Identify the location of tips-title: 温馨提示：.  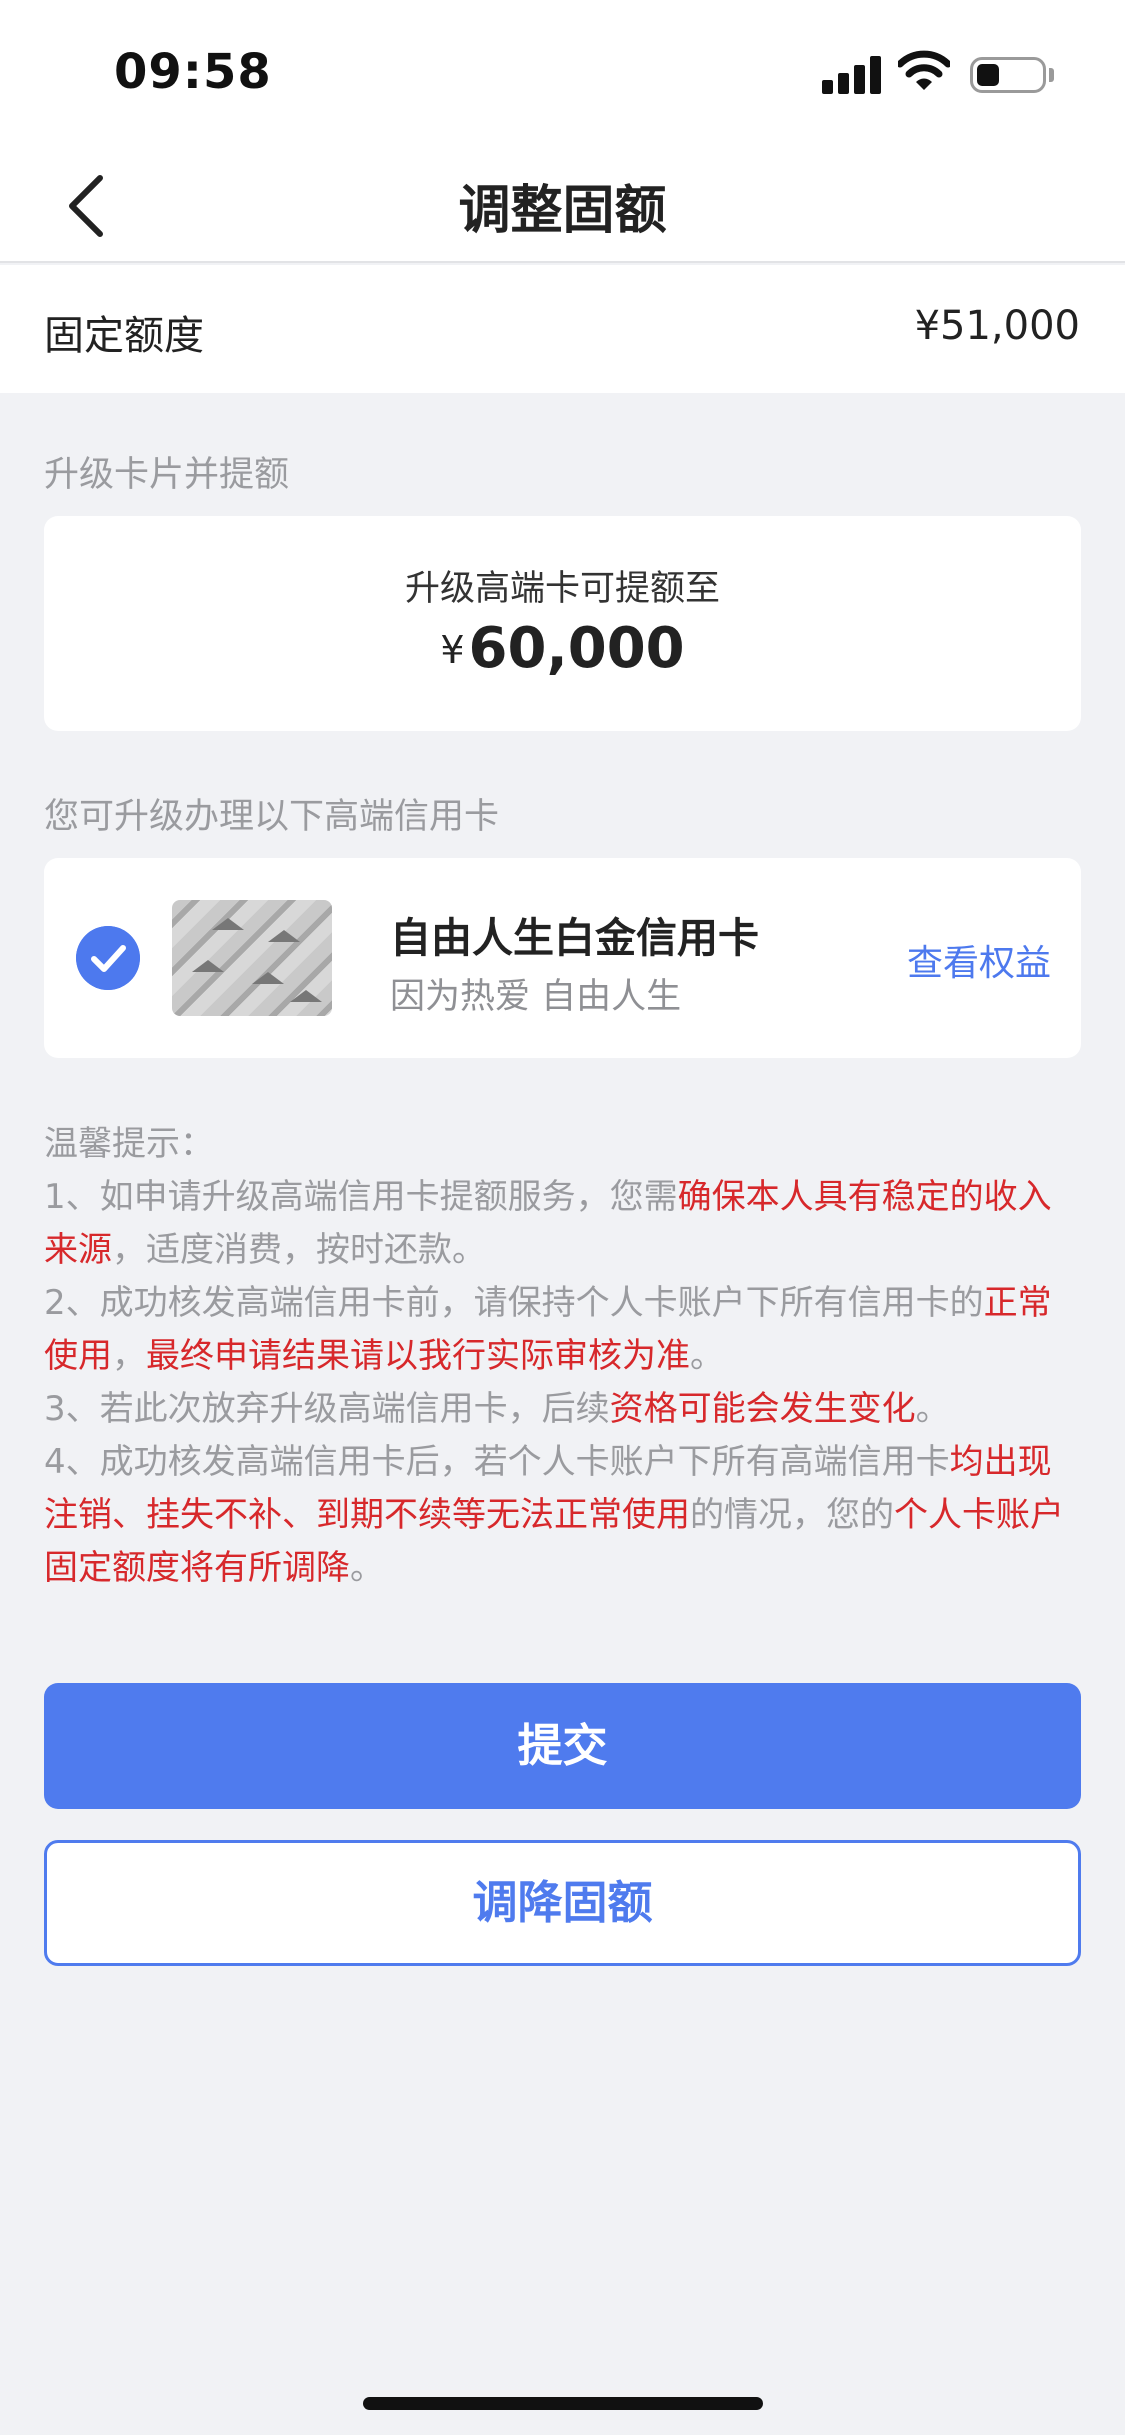
(129, 1144).